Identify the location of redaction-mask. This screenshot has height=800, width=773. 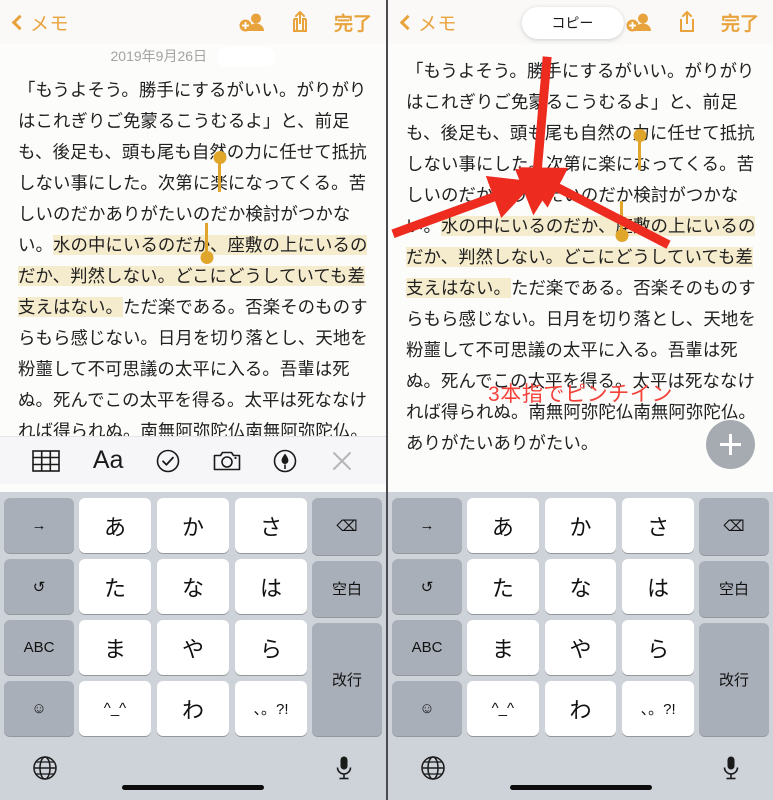
(246, 56).